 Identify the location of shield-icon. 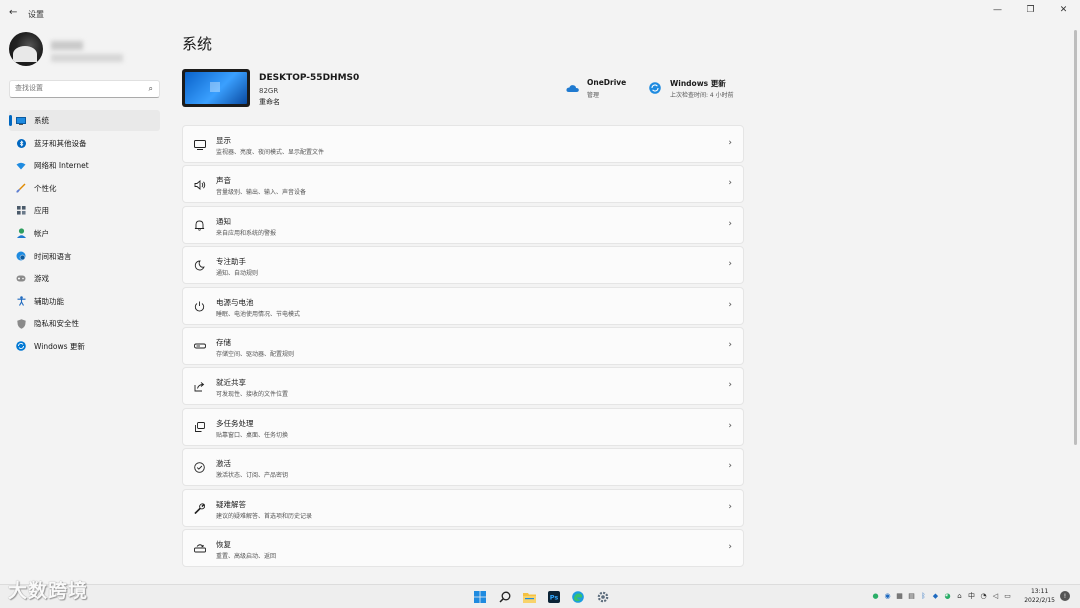
(21, 324).